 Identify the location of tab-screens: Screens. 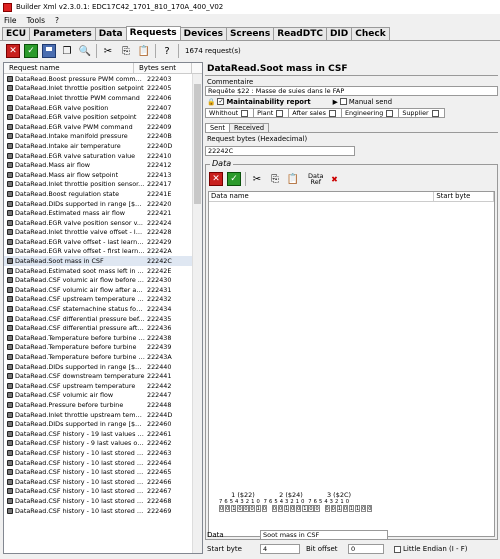
(250, 33).